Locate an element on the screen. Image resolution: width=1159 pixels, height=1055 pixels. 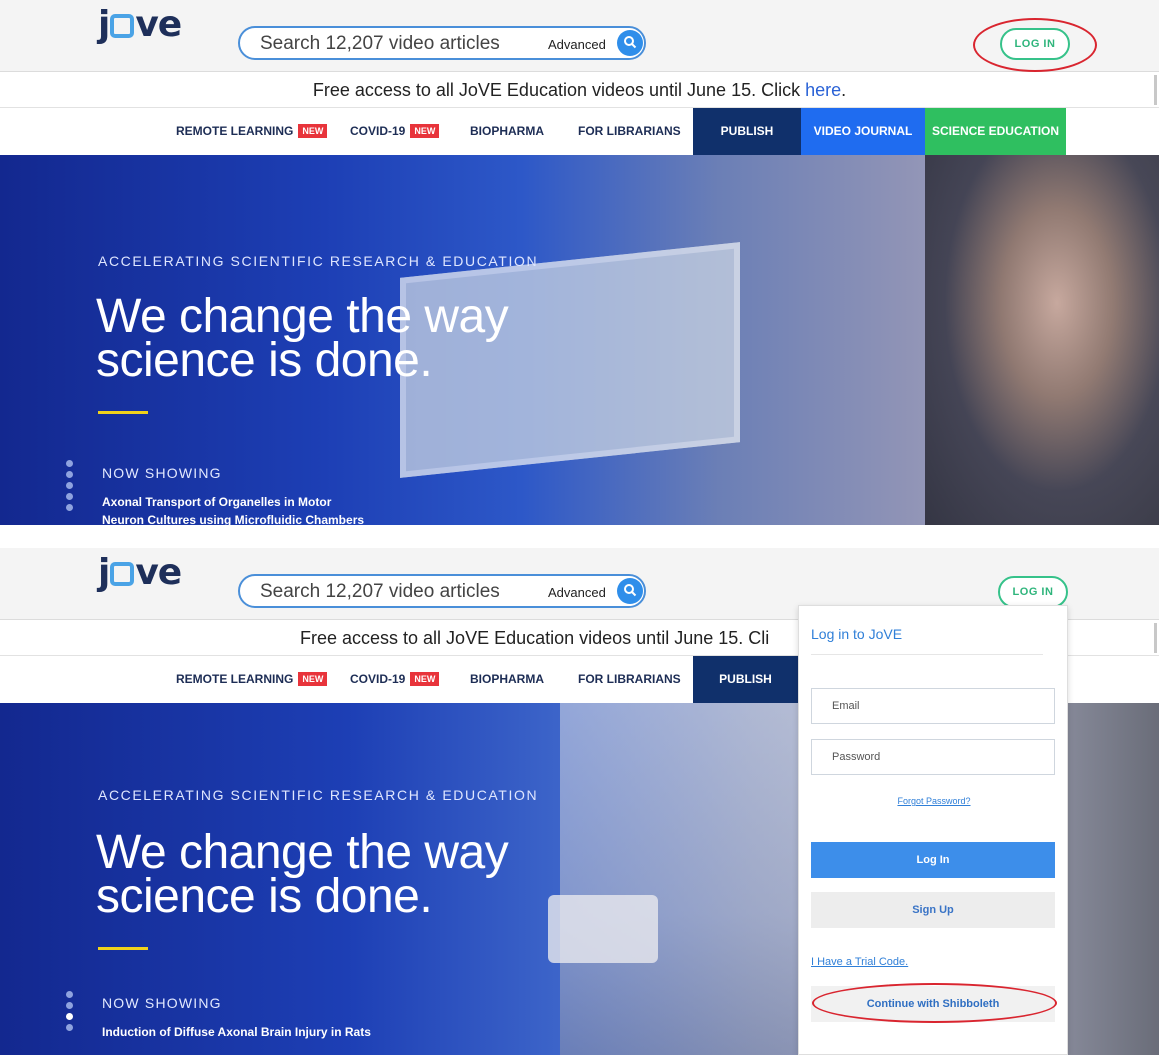
login-panel-title: Log in to JoVE is located at coordinates (857, 634).